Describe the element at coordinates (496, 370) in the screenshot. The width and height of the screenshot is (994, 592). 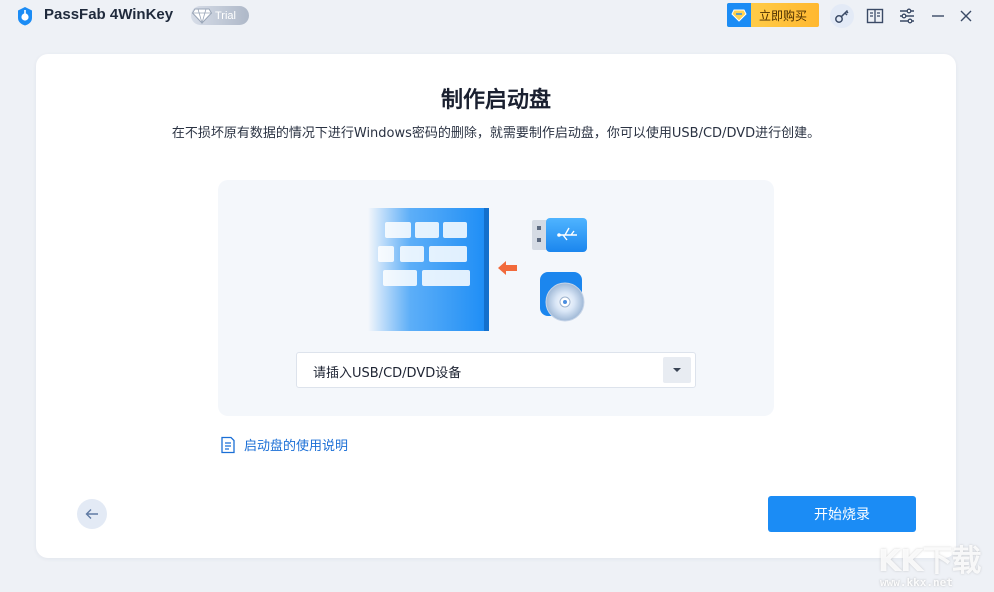
I see `device-select: 请插入USB/CD/DVD设备` at that location.